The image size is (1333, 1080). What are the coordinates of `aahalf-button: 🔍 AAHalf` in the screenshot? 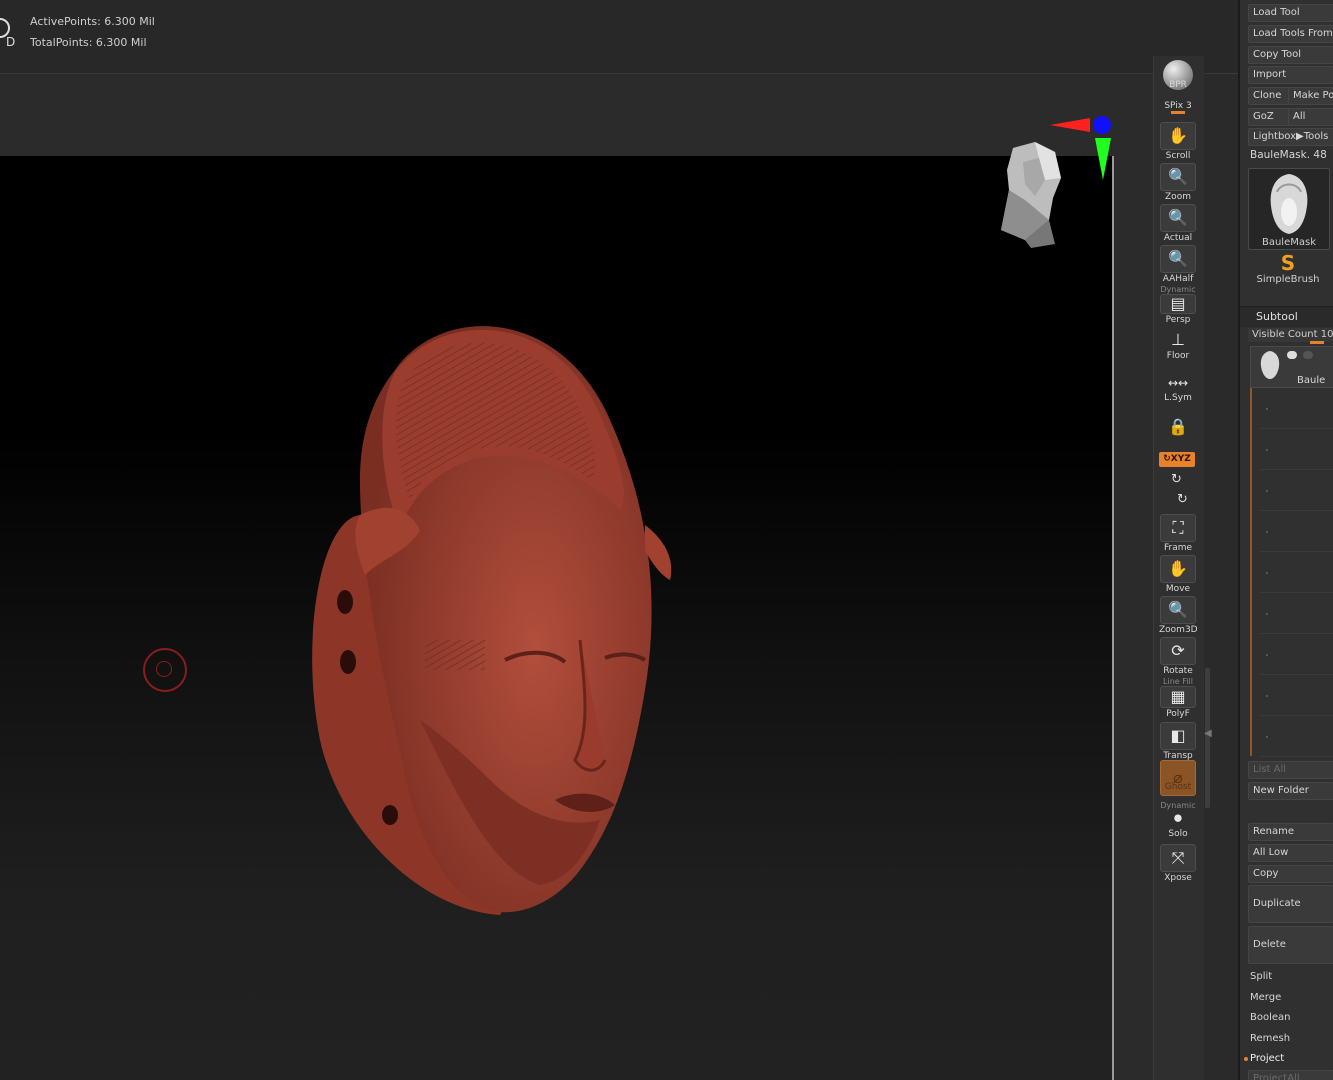 It's located at (1178, 264).